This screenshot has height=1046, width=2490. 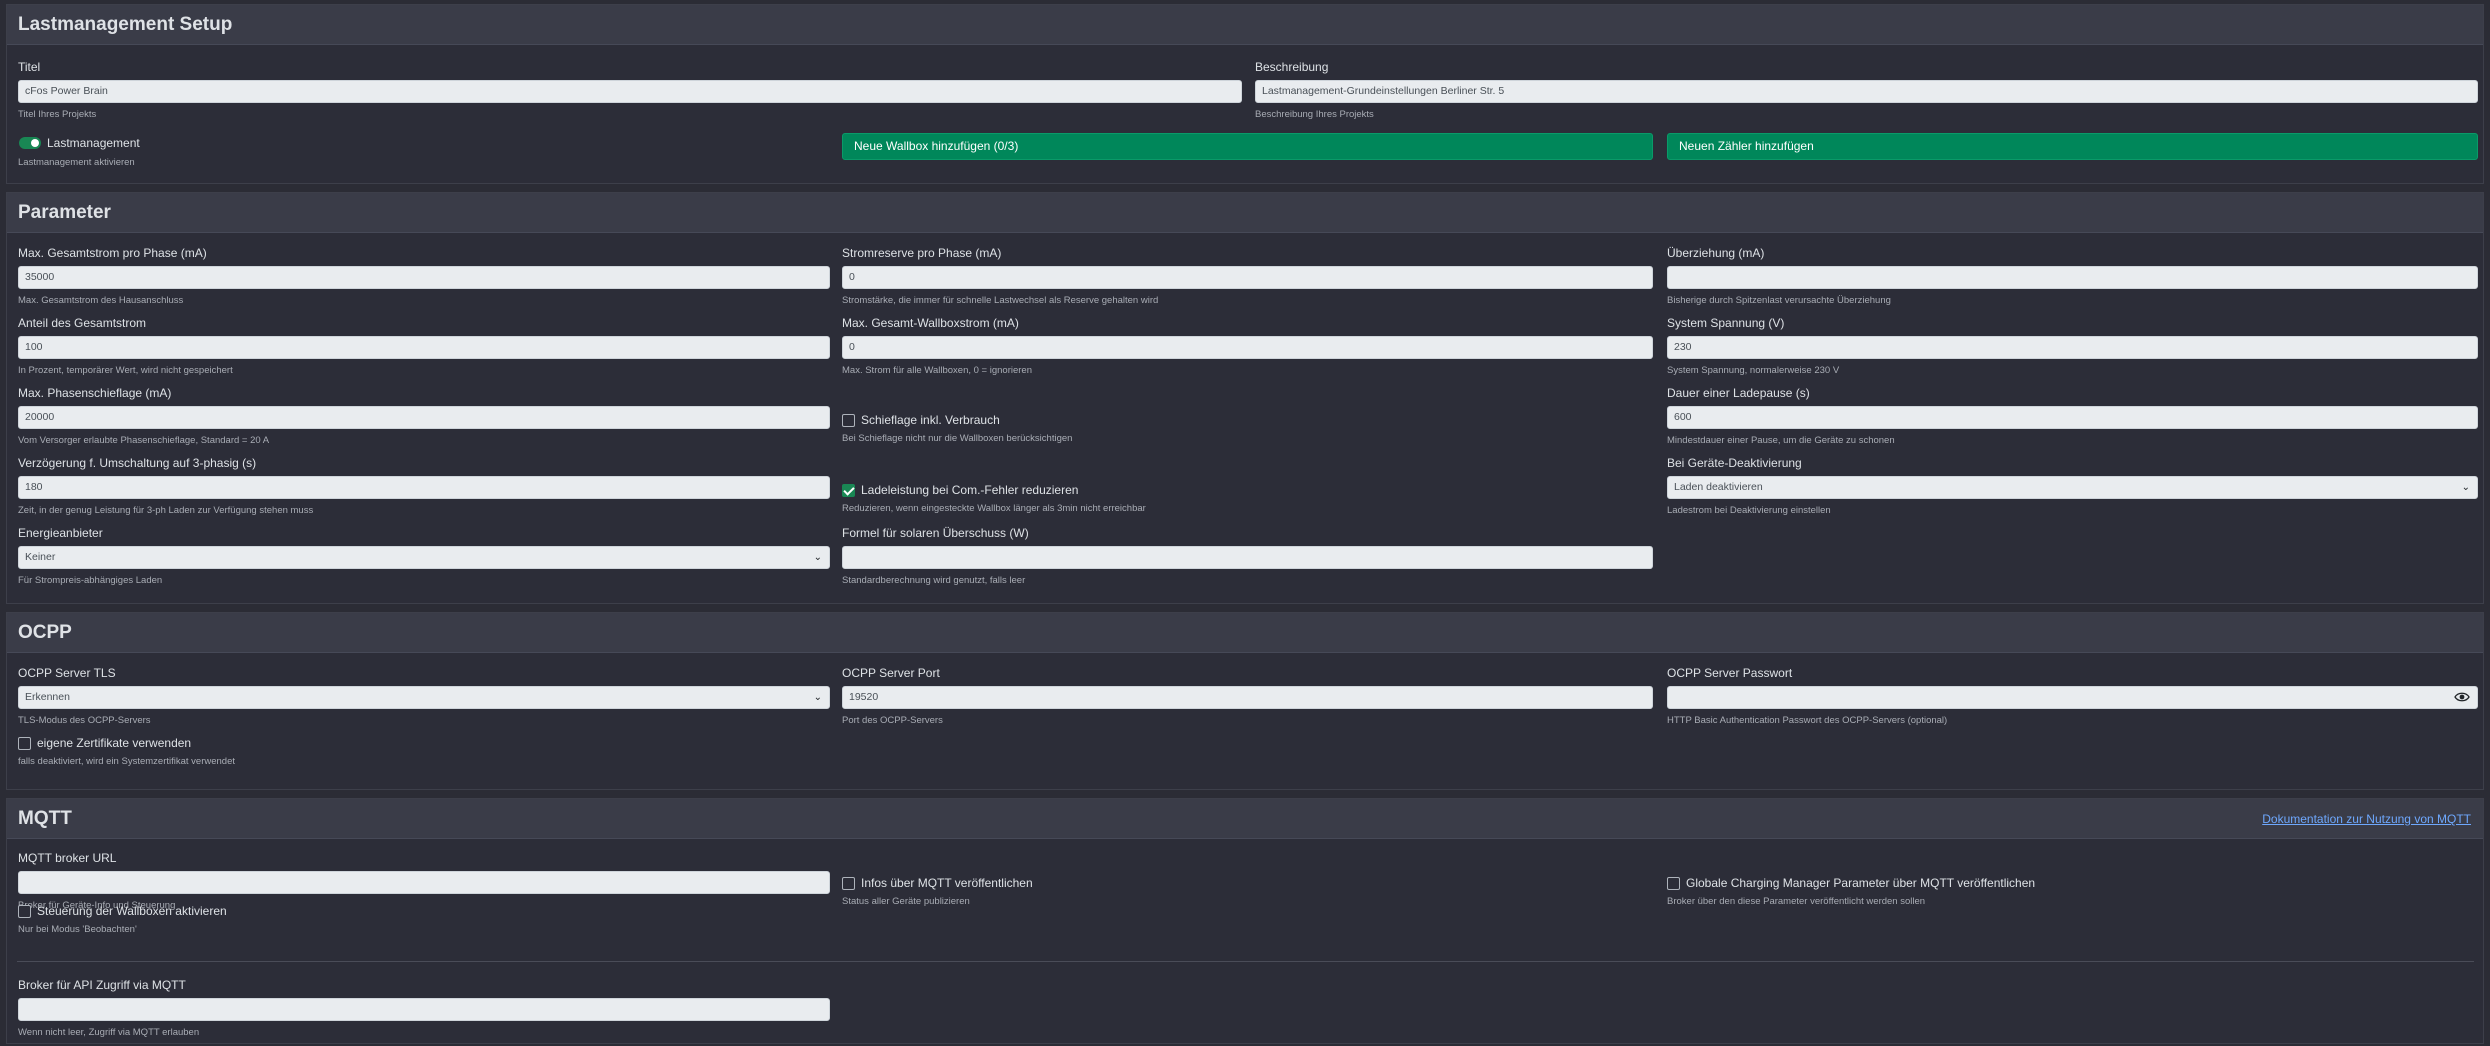 What do you see at coordinates (930, 323) in the screenshot?
I see `max-wallbox-current-label: Max. Gesamt-Wallboxstrom (mA)` at bounding box center [930, 323].